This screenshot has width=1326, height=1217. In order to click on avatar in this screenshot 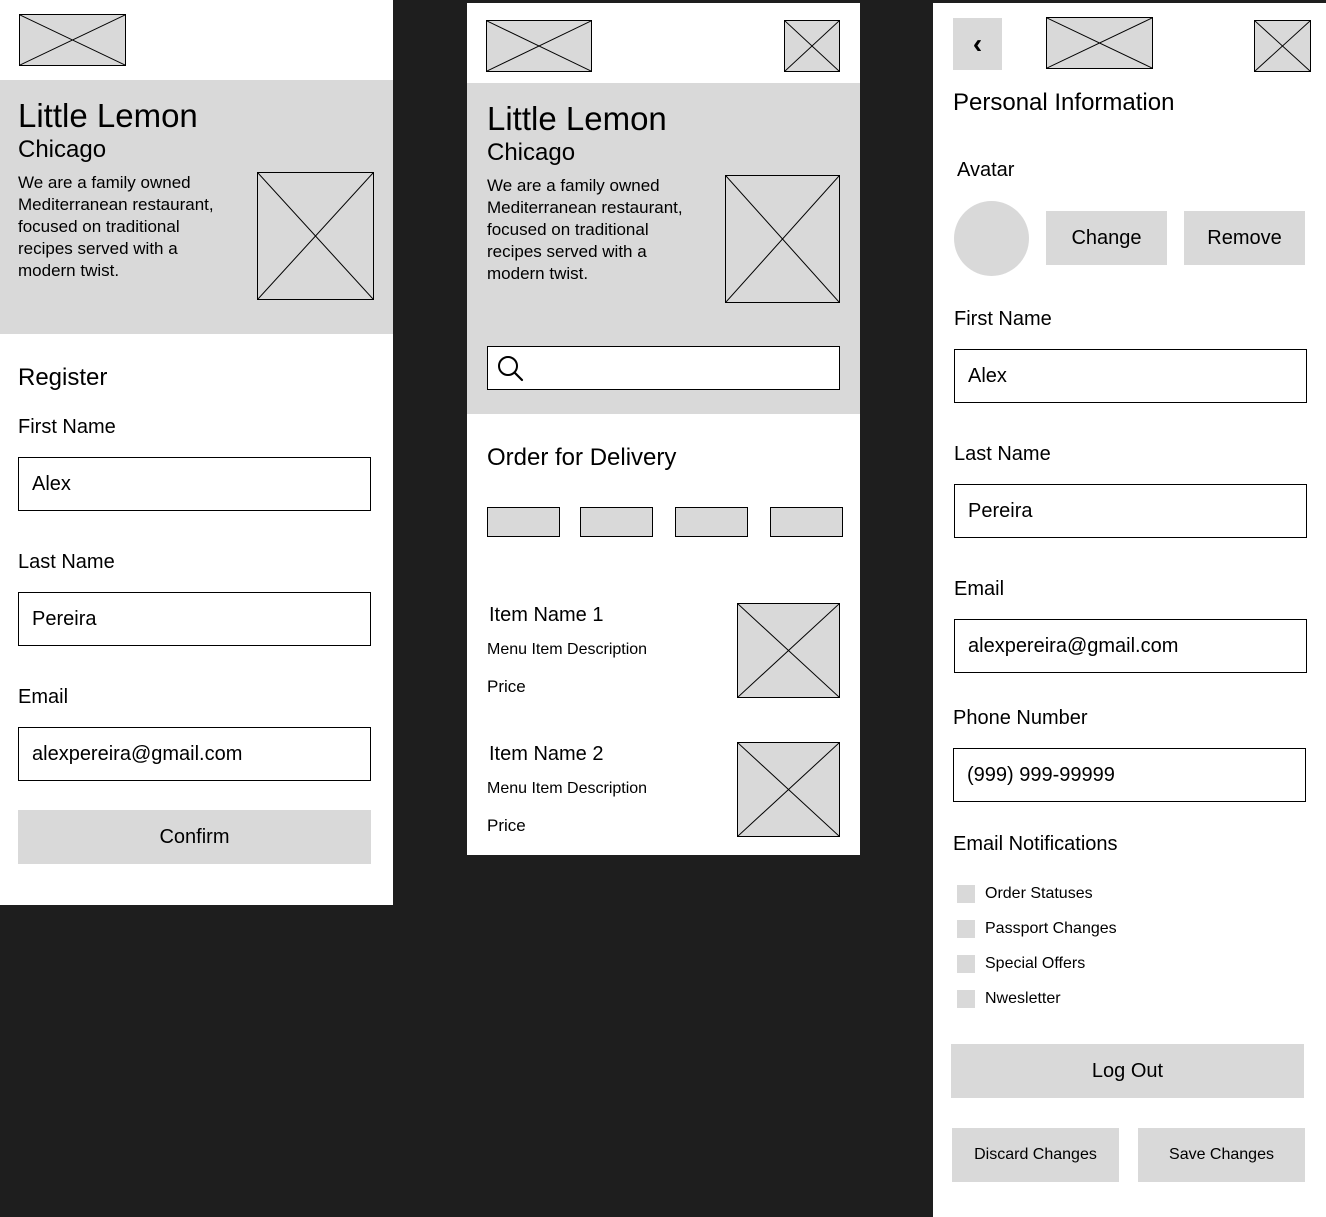, I will do `click(991, 238)`.